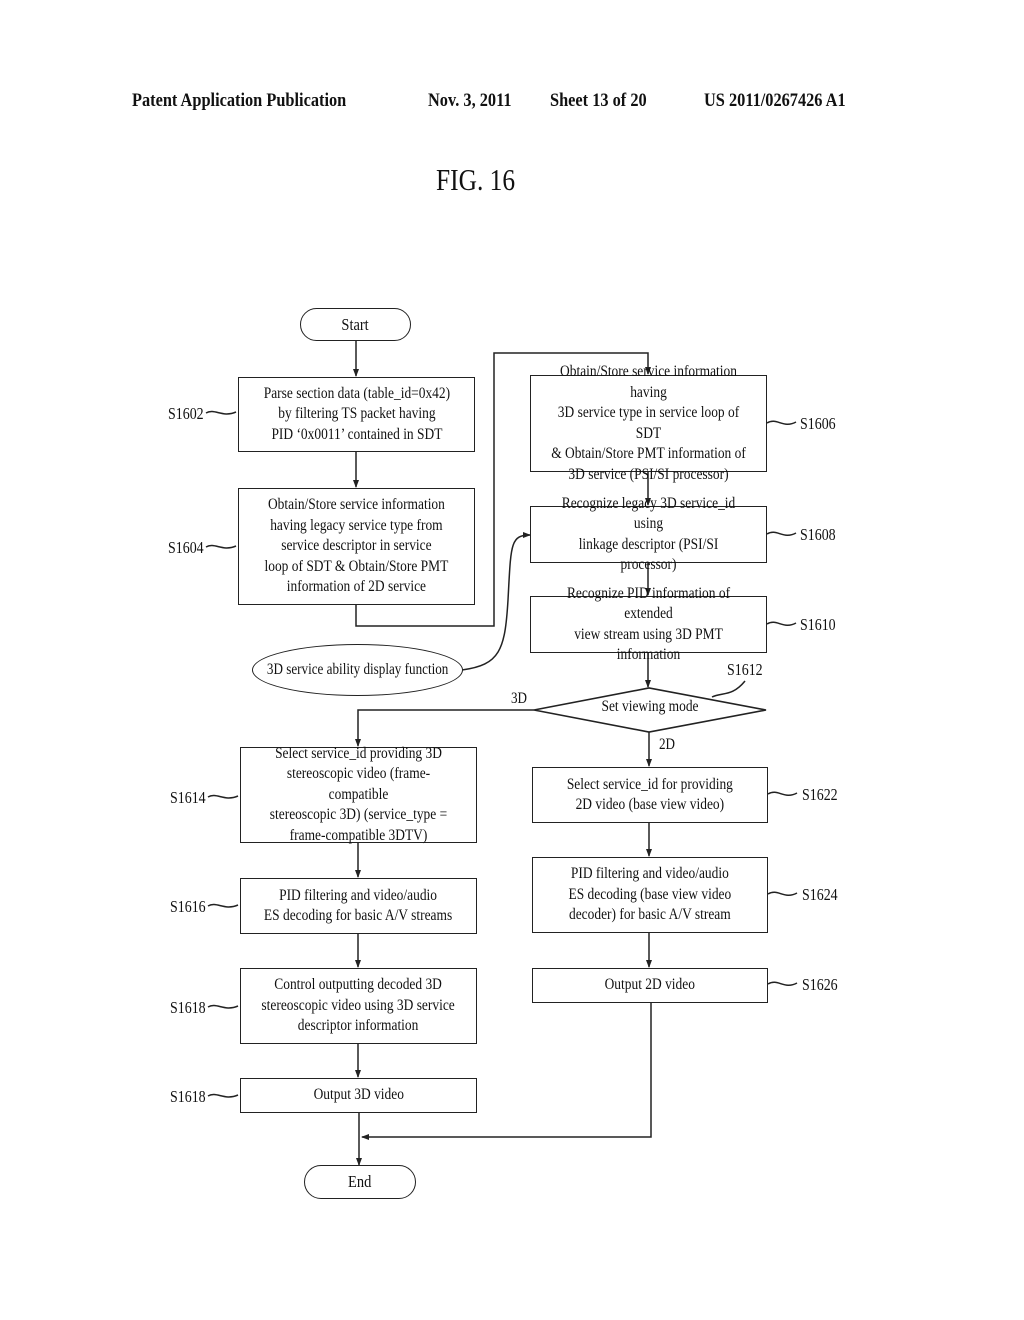 The image size is (1024, 1320). What do you see at coordinates (188, 1096) in the screenshot?
I see `step-s1618b-label: S1618` at bounding box center [188, 1096].